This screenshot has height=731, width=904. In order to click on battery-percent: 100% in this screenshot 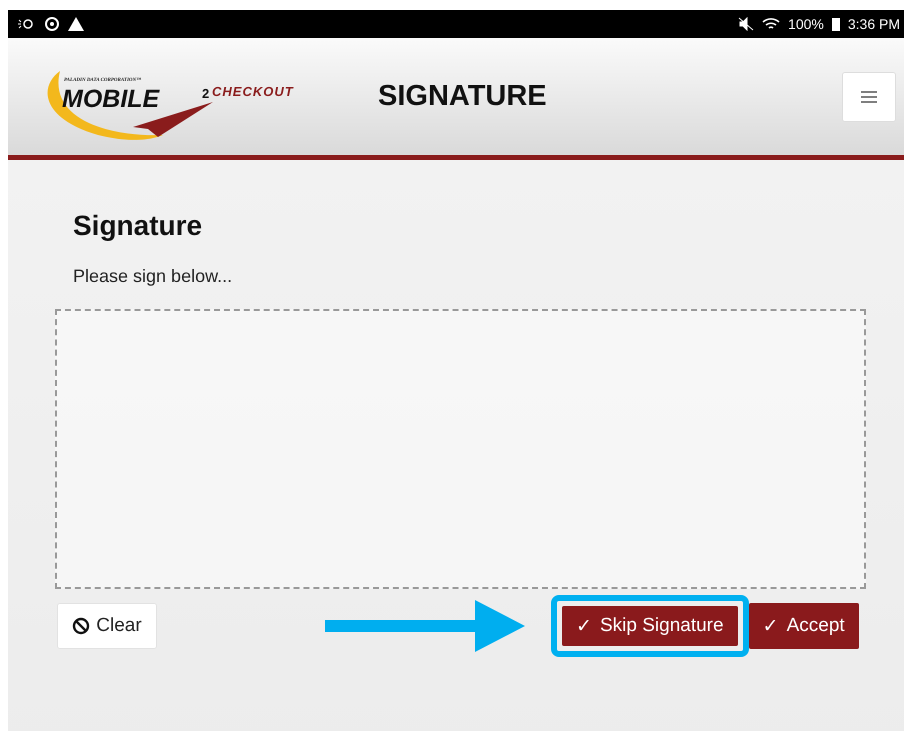, I will do `click(806, 24)`.